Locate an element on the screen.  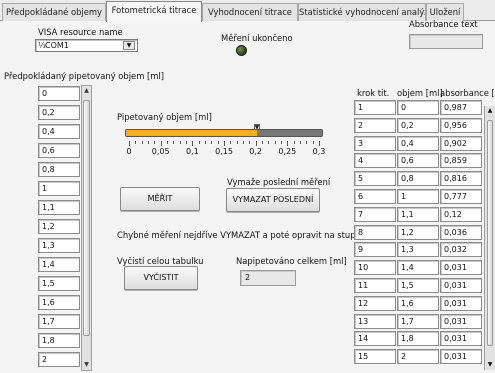
table-cell-absorbance: 0,036 is located at coordinates (461, 232).